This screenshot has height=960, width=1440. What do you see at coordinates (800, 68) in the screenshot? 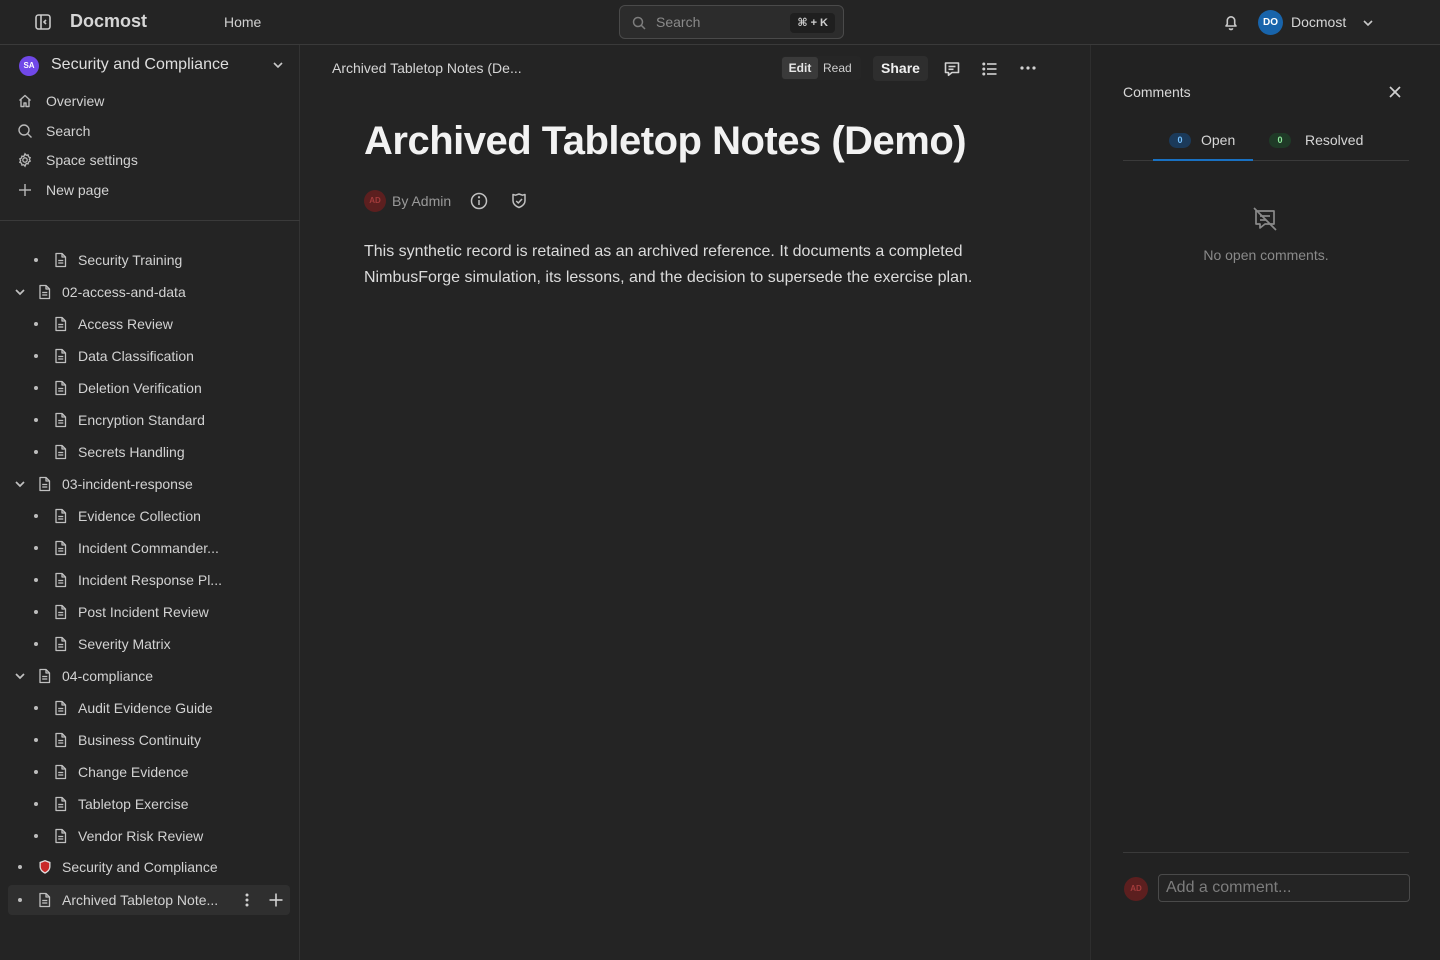
I see `mode-edit-button: Edit` at bounding box center [800, 68].